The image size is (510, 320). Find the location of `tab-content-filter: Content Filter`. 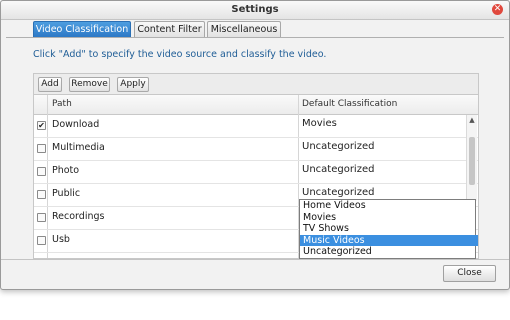

tab-content-filter: Content Filter is located at coordinates (169, 29).